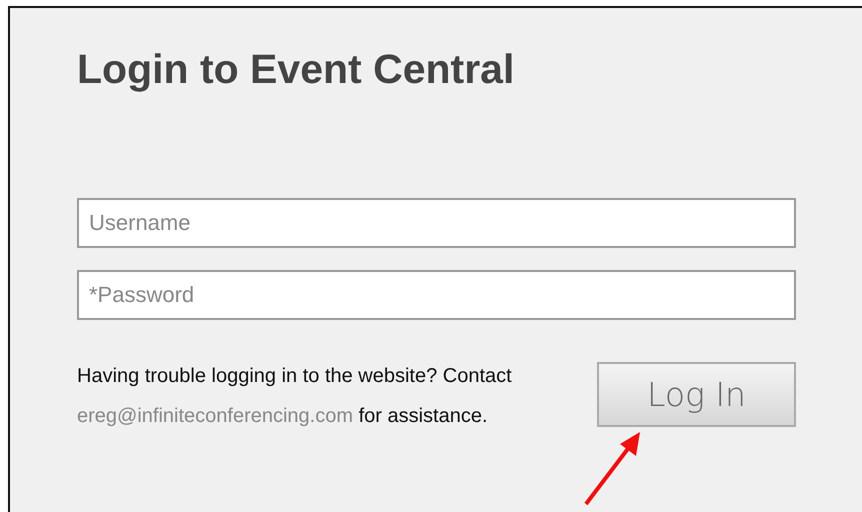  Describe the element at coordinates (296, 69) in the screenshot. I see `page-title: Login to Event Central` at that location.